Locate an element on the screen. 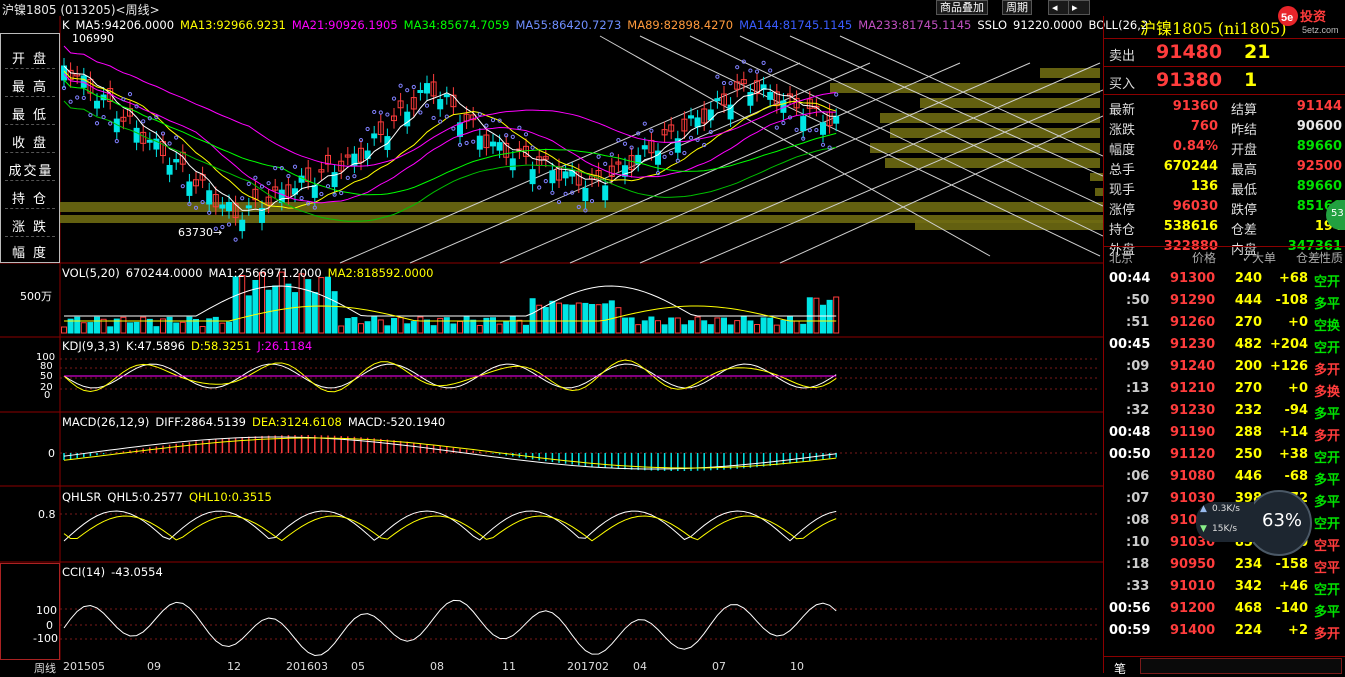 The height and width of the screenshot is (677, 1345). info-low-label: 最低 is located at coordinates (32, 115).